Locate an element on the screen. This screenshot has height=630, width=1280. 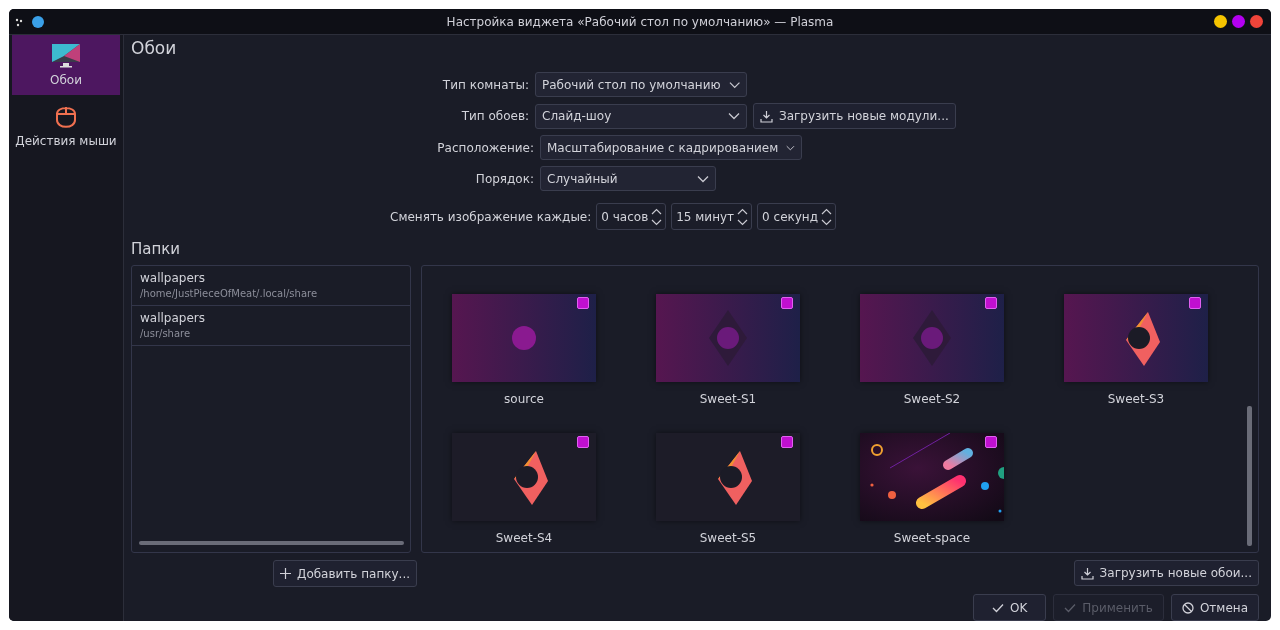
sidebar-item: Действия мыши is located at coordinates (66, 125).